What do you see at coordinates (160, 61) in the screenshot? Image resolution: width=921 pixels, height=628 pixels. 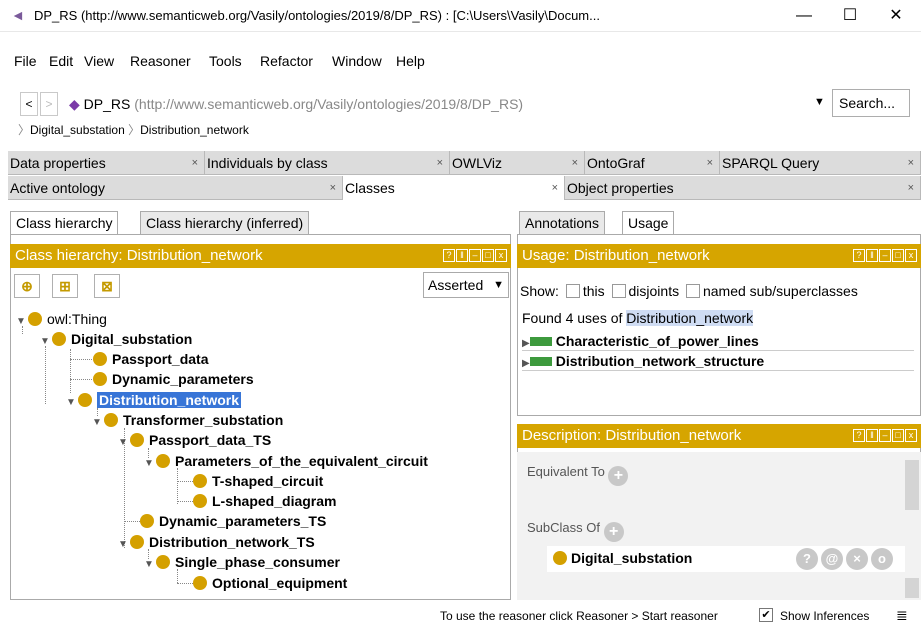 I see `menu-reasoner: Reasoner` at bounding box center [160, 61].